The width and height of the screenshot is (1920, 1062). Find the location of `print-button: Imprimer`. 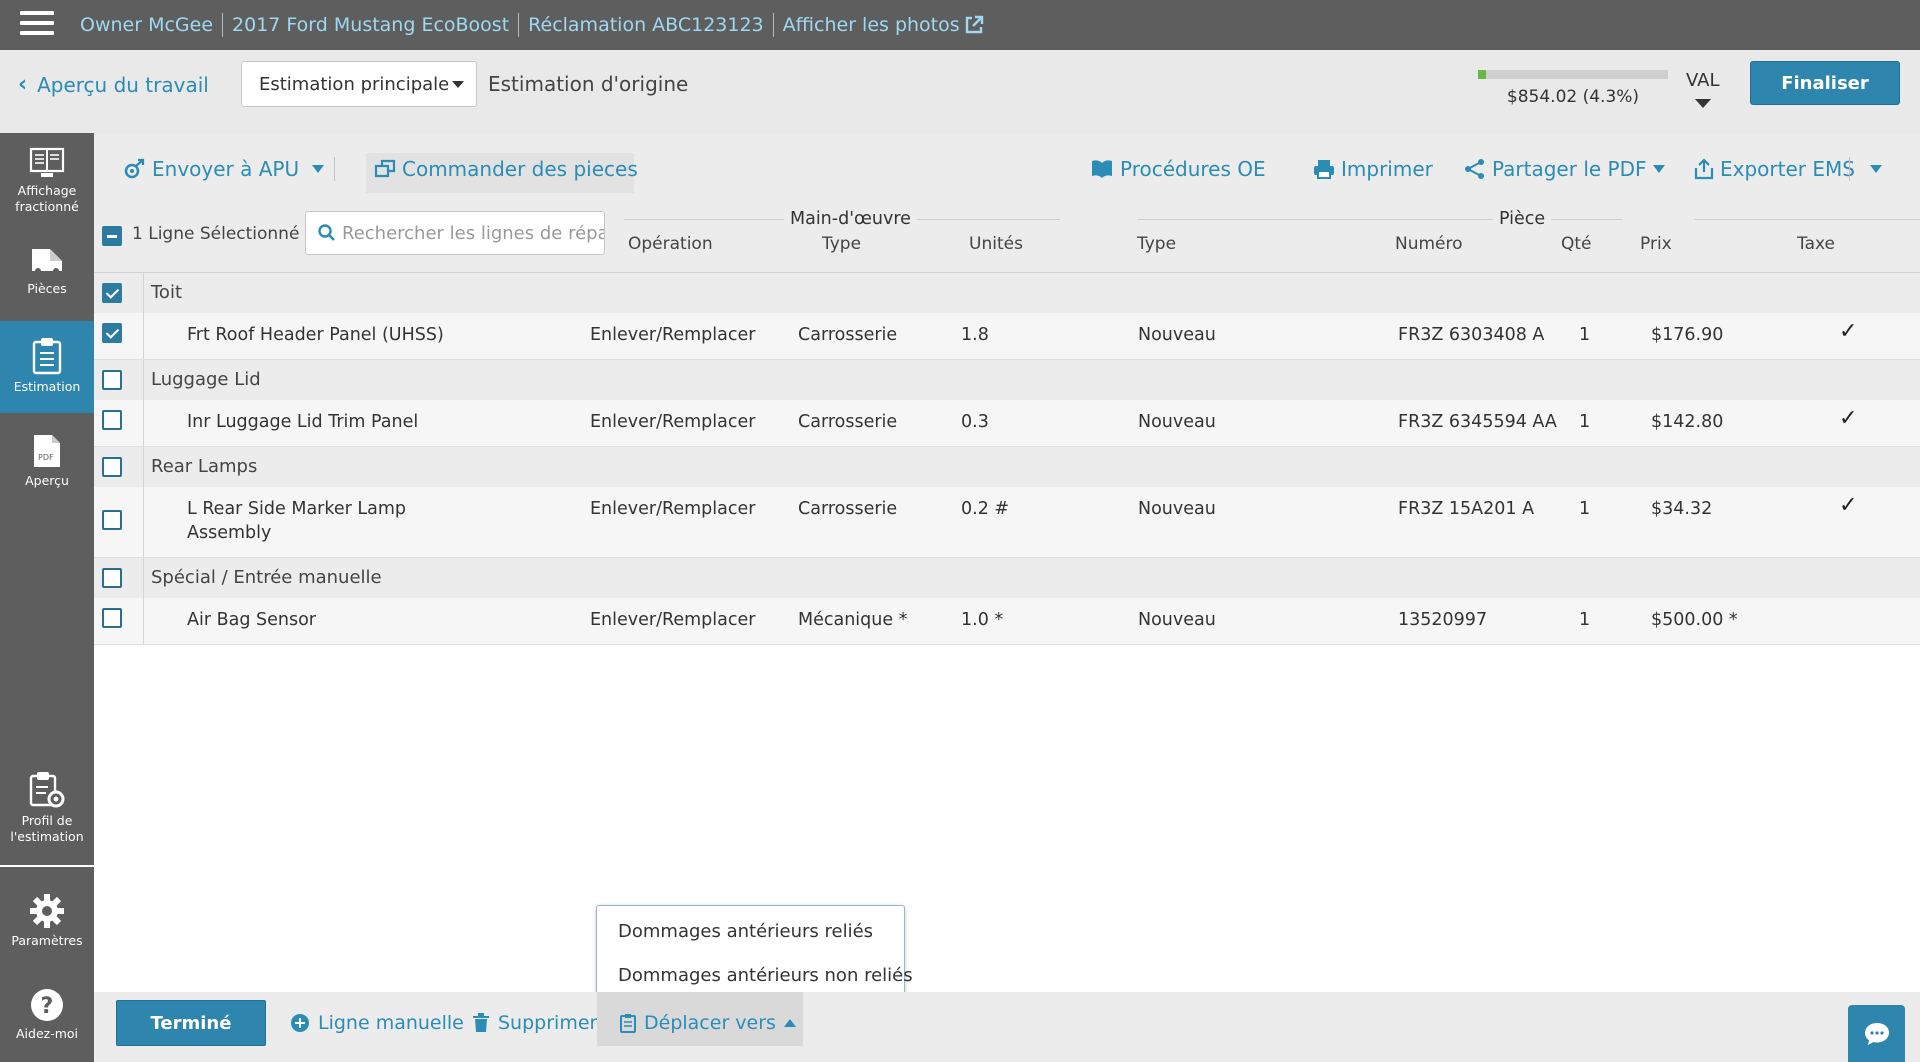

print-button: Imprimer is located at coordinates (1373, 169).